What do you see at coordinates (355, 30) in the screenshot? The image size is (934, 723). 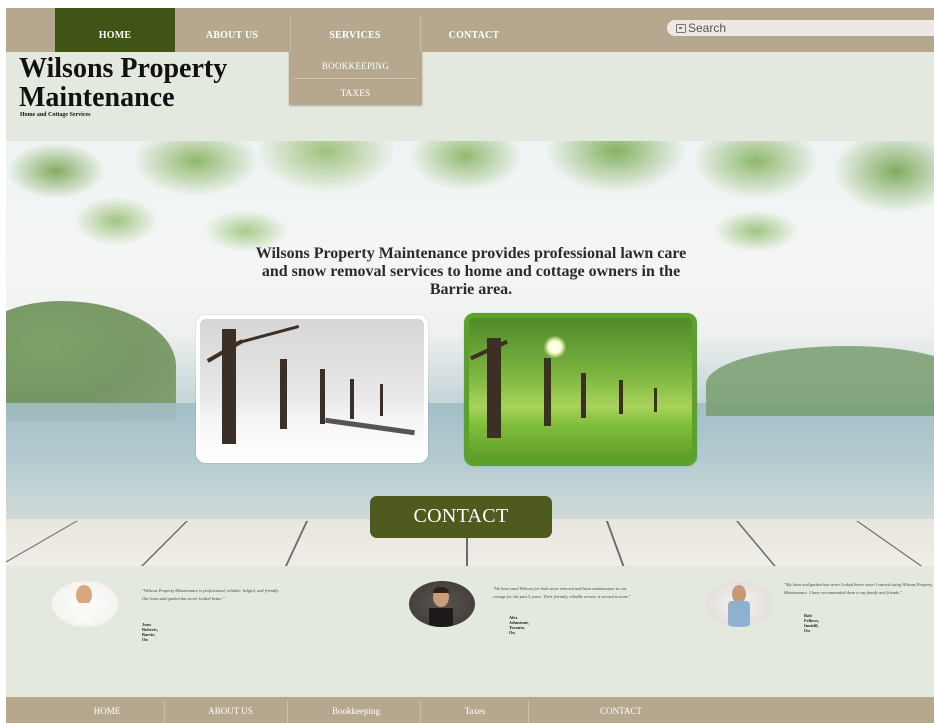 I see `nav-services: SERVICES` at bounding box center [355, 30].